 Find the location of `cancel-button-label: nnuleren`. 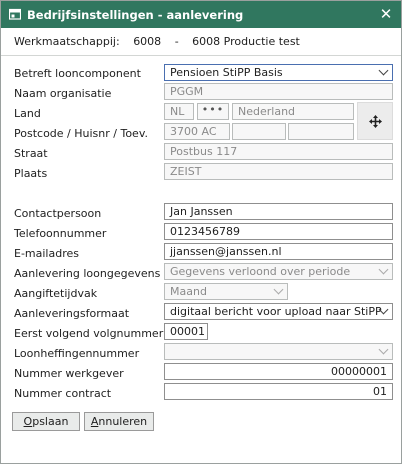

cancel-button-label: nnuleren is located at coordinates (123, 421).